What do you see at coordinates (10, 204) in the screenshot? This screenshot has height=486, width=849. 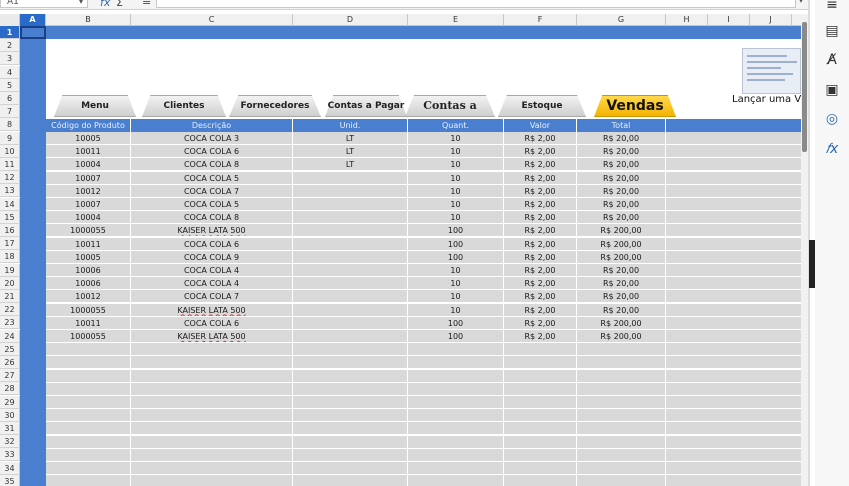 I see `row-header-14: 14` at bounding box center [10, 204].